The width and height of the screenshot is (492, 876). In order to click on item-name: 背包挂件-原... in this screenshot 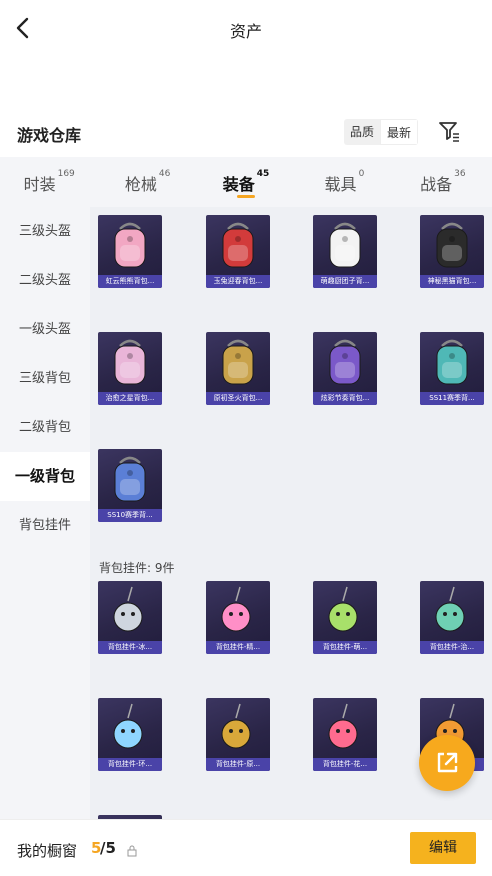, I will do `click(238, 764)`.